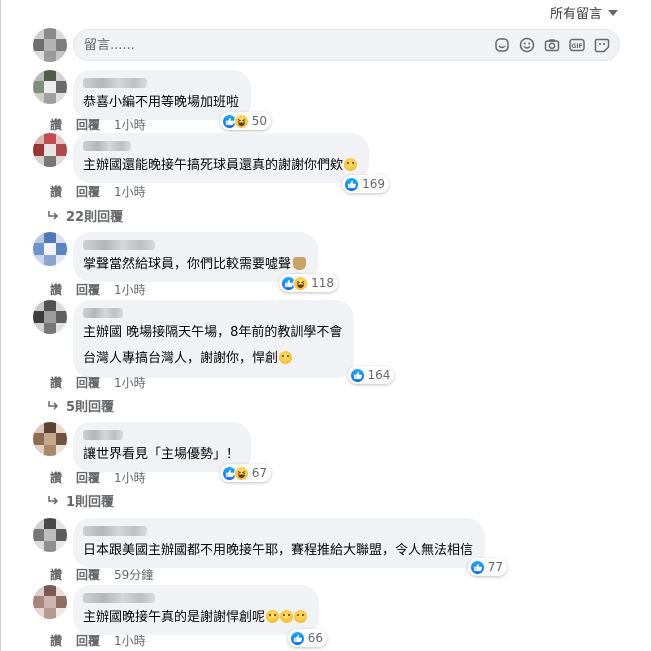 This screenshot has width=652, height=651. I want to click on view-replies-link: 5則回覆, so click(81, 405).